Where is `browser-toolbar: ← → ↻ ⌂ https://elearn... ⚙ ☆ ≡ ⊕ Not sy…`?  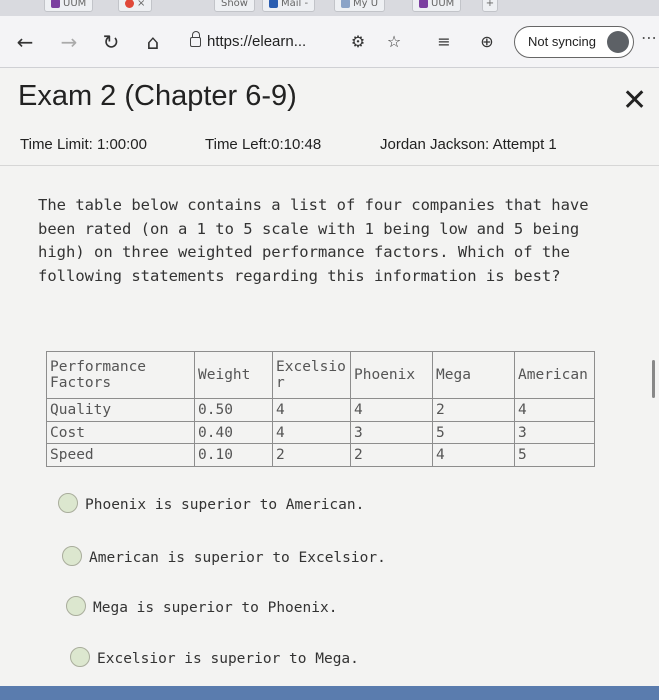
browser-toolbar: ← → ↻ ⌂ https://elearn... ⚙ ☆ ≡ ⊕ Not sy… is located at coordinates (329, 42).